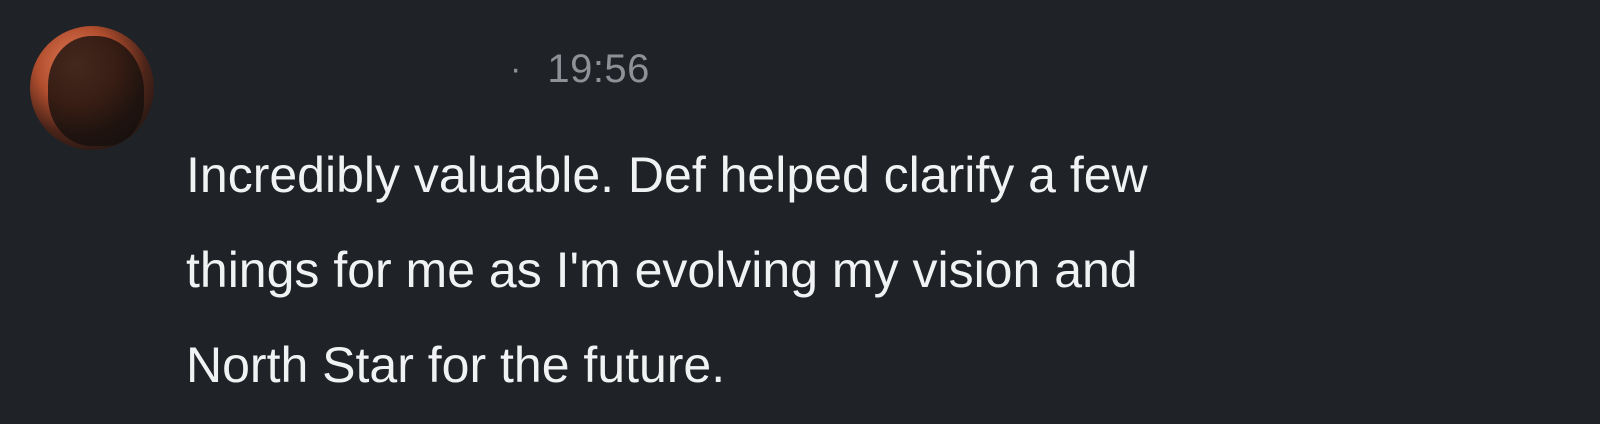 The width and height of the screenshot is (1600, 424). What do you see at coordinates (456, 365) in the screenshot?
I see `message-line-3: North Star for the future.` at bounding box center [456, 365].